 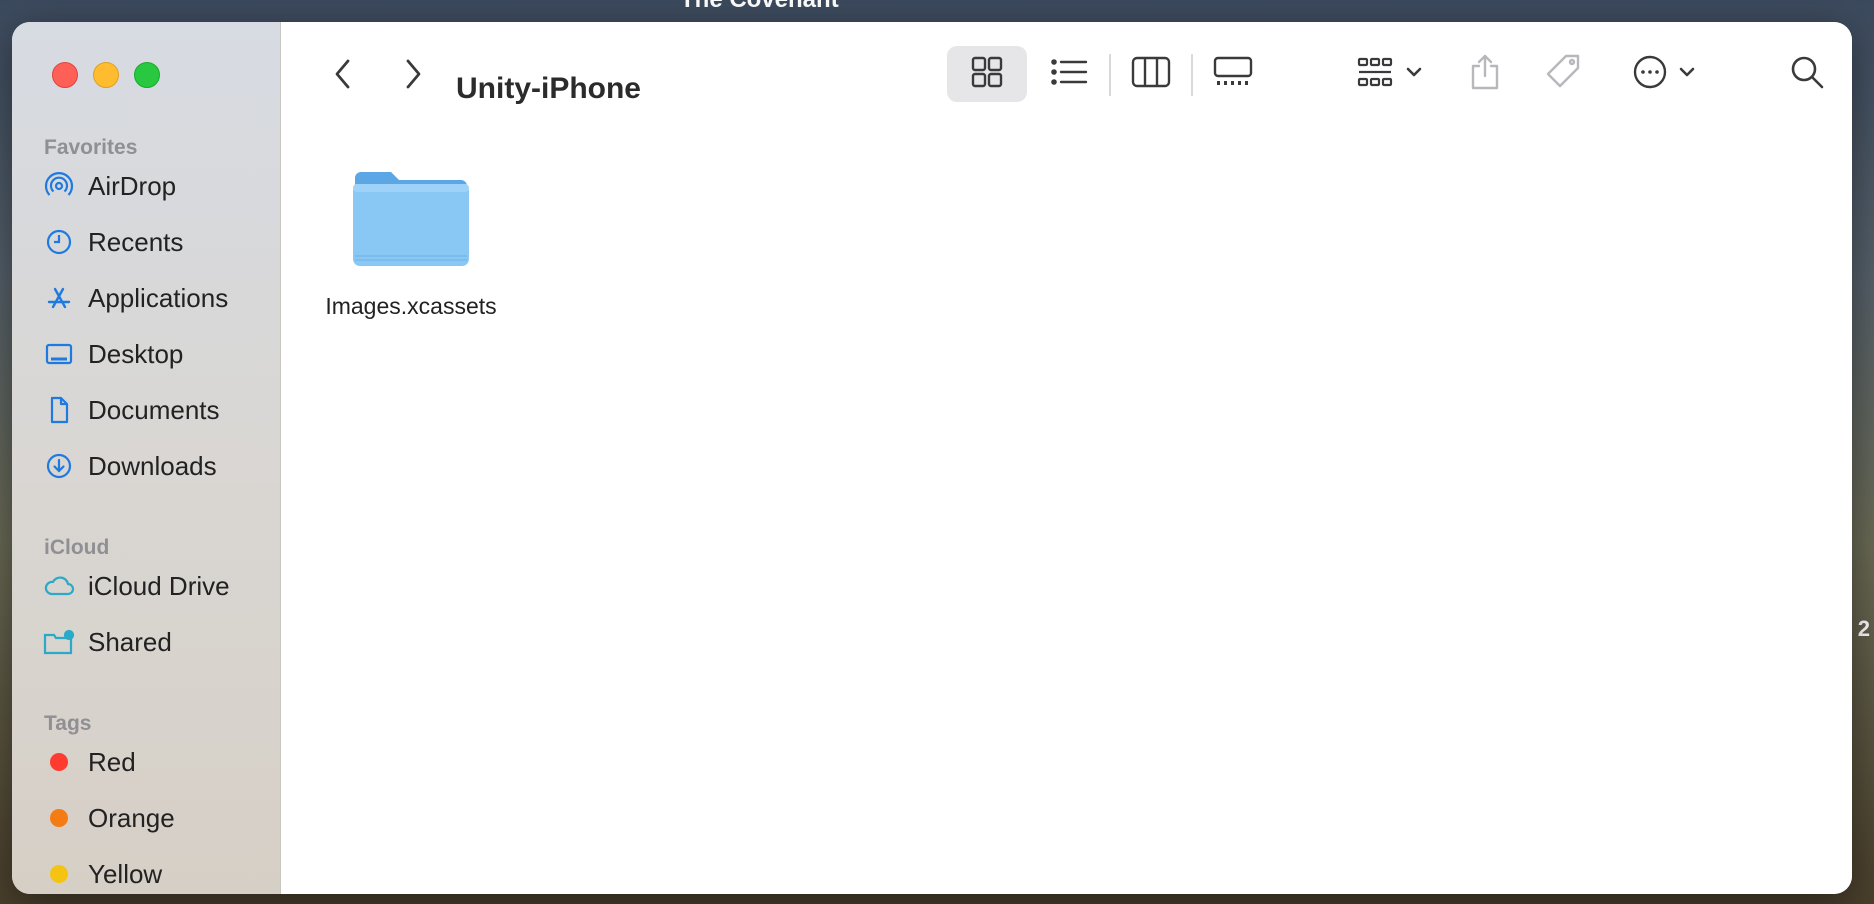 I want to click on icon-view-icon, so click(x=987, y=74).